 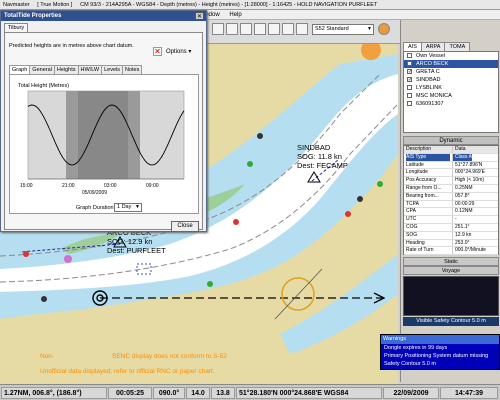 What do you see at coordinates (428, 80) in the screenshot?
I see `vessel-name: SINDBAD` at bounding box center [428, 80].